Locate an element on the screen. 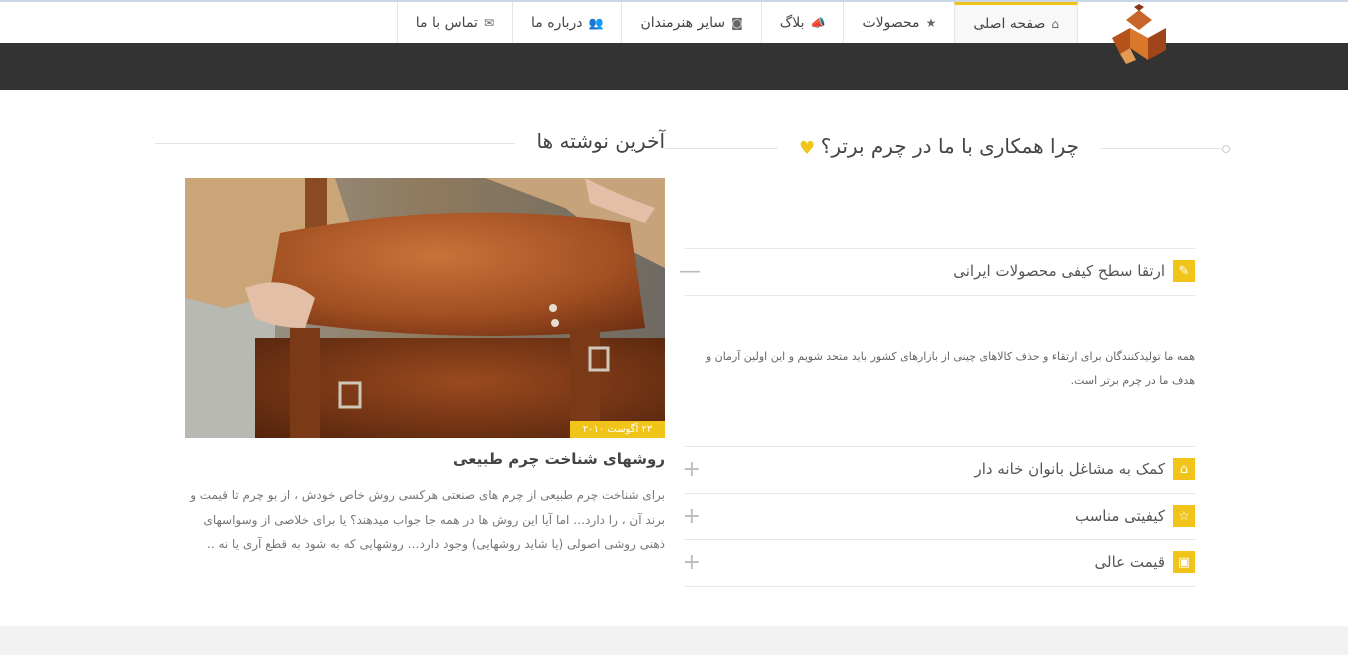 The image size is (1348, 655). post-date-badge: ۲۳ آگوست ۲۰۱۰ is located at coordinates (617, 429).